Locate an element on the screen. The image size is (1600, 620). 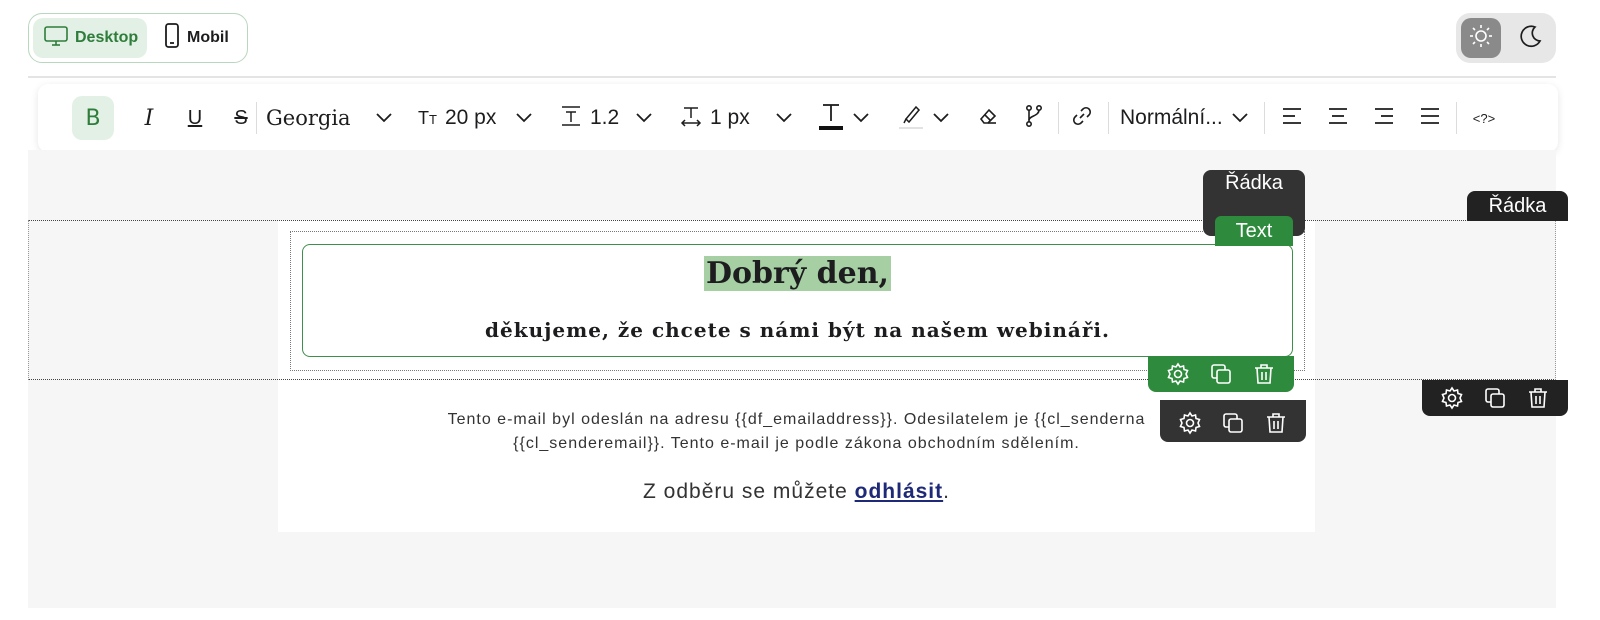
align-center-icon is located at coordinates (1338, 118).